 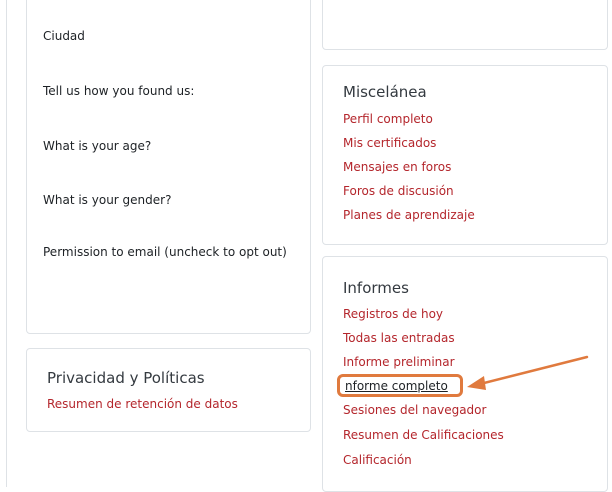 What do you see at coordinates (399, 362) in the screenshot?
I see `link-outline-report: Informe preliminar` at bounding box center [399, 362].